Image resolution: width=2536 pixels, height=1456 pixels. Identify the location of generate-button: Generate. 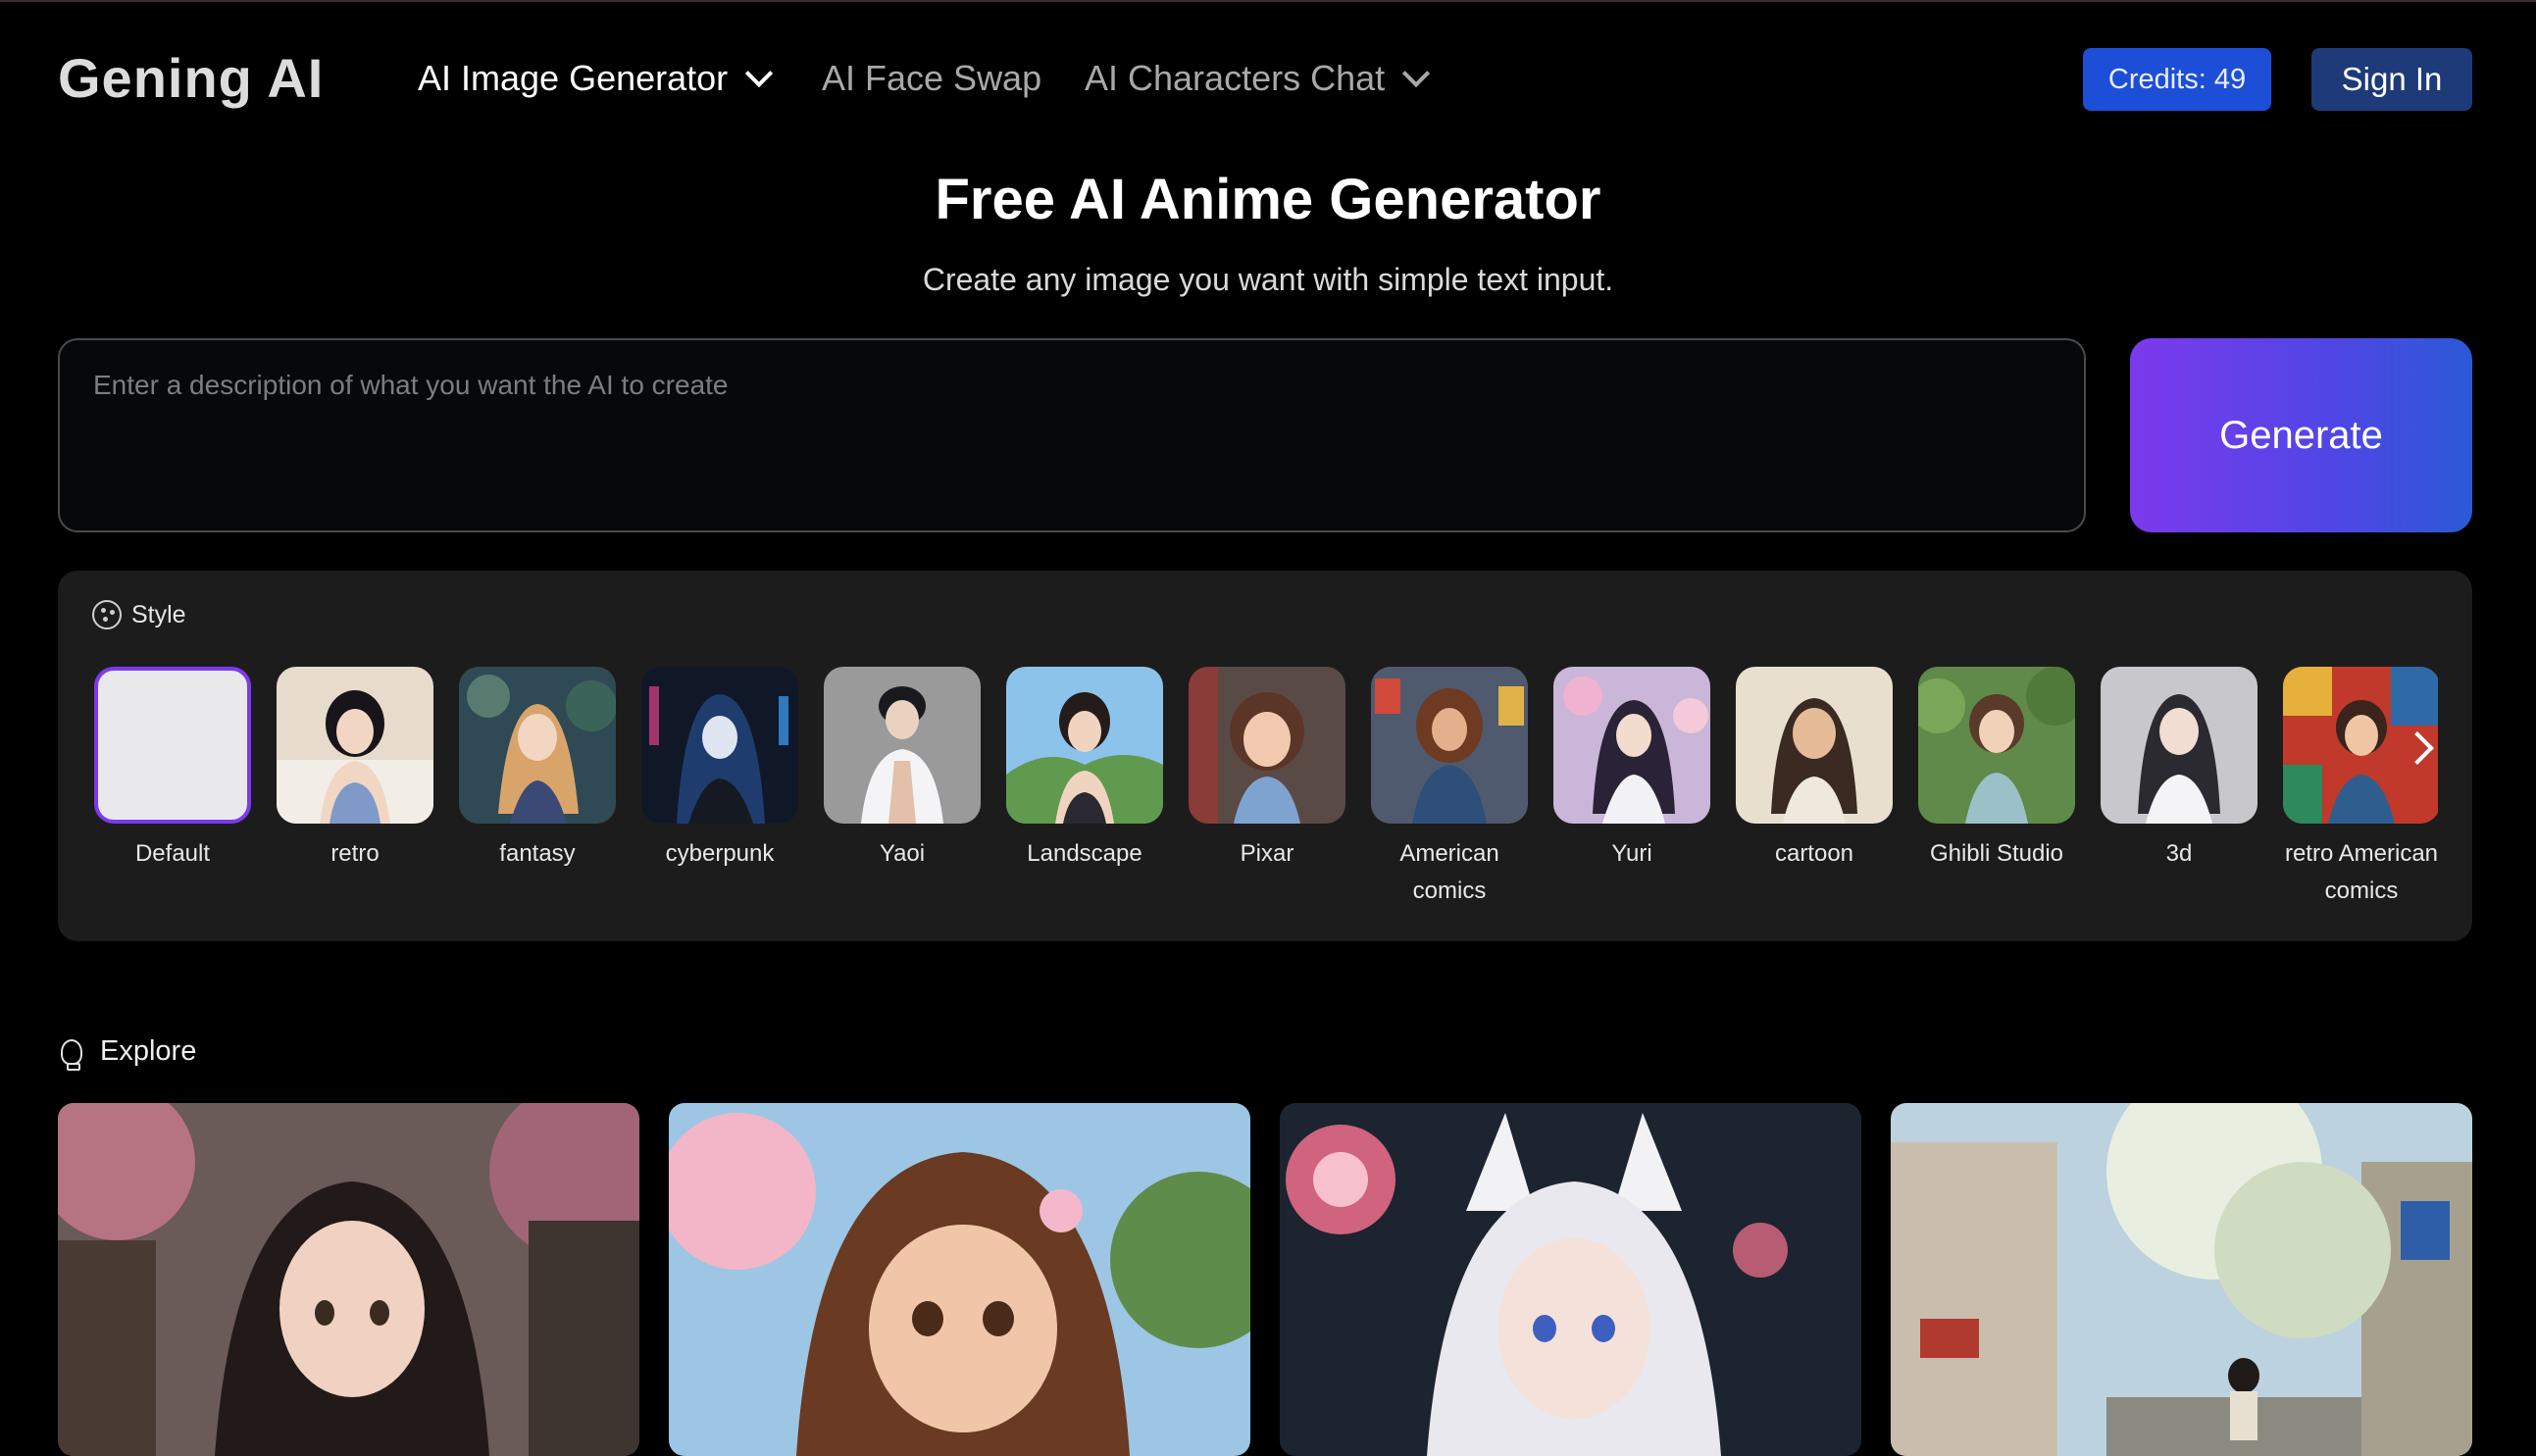
(2301, 435).